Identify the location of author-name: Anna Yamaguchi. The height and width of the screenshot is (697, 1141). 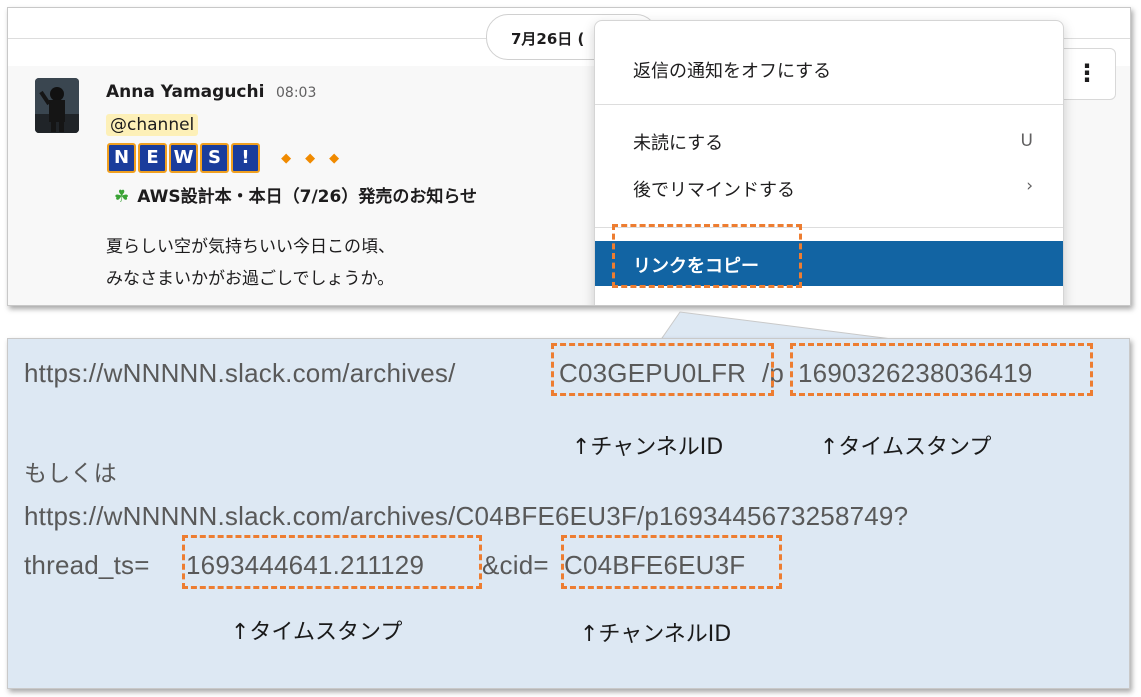
(185, 92).